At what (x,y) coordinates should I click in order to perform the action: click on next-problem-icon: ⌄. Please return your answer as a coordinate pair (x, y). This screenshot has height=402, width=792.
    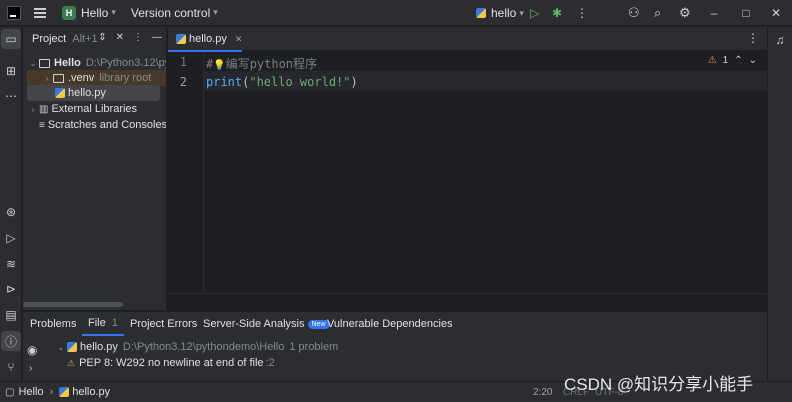
    Looking at the image, I should click on (753, 60).